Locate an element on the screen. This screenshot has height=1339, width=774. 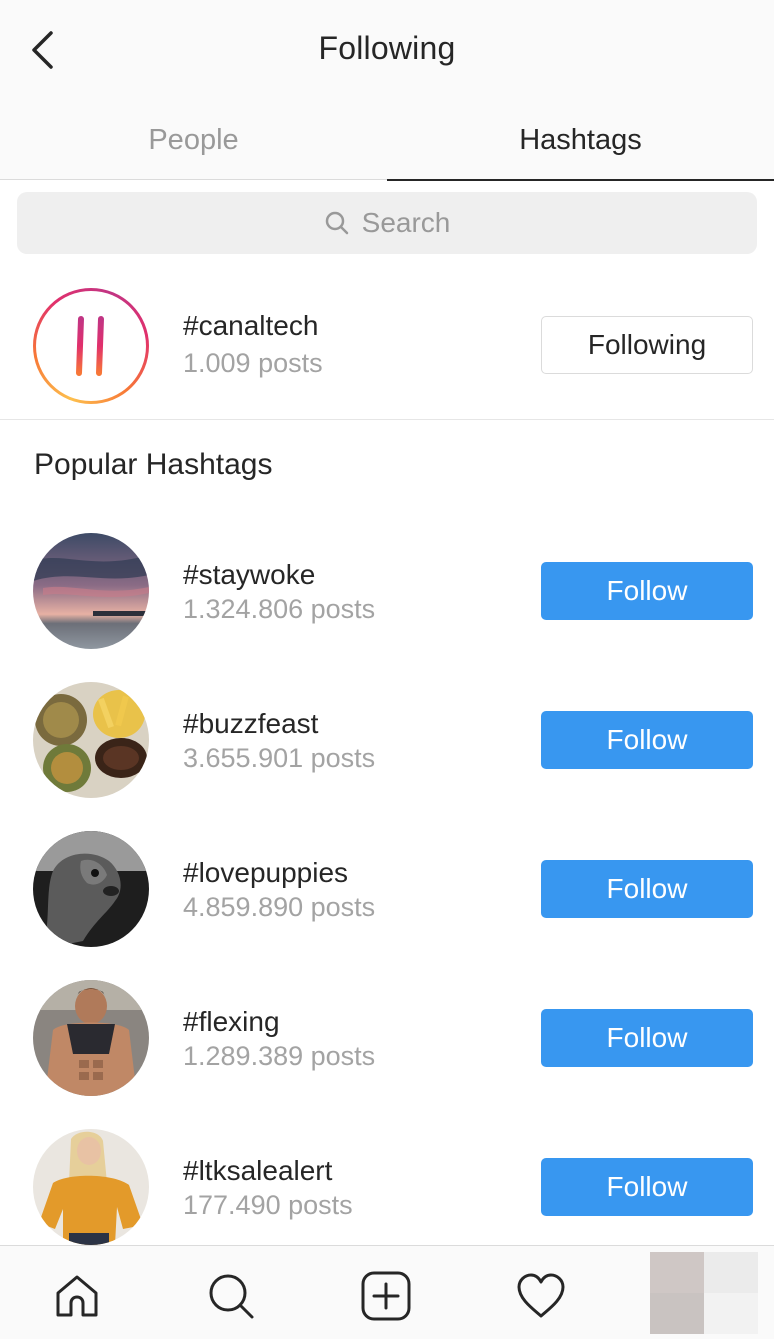
list-item: #ltksalealert 177.490 posts Follow is located at coordinates (387, 1189).